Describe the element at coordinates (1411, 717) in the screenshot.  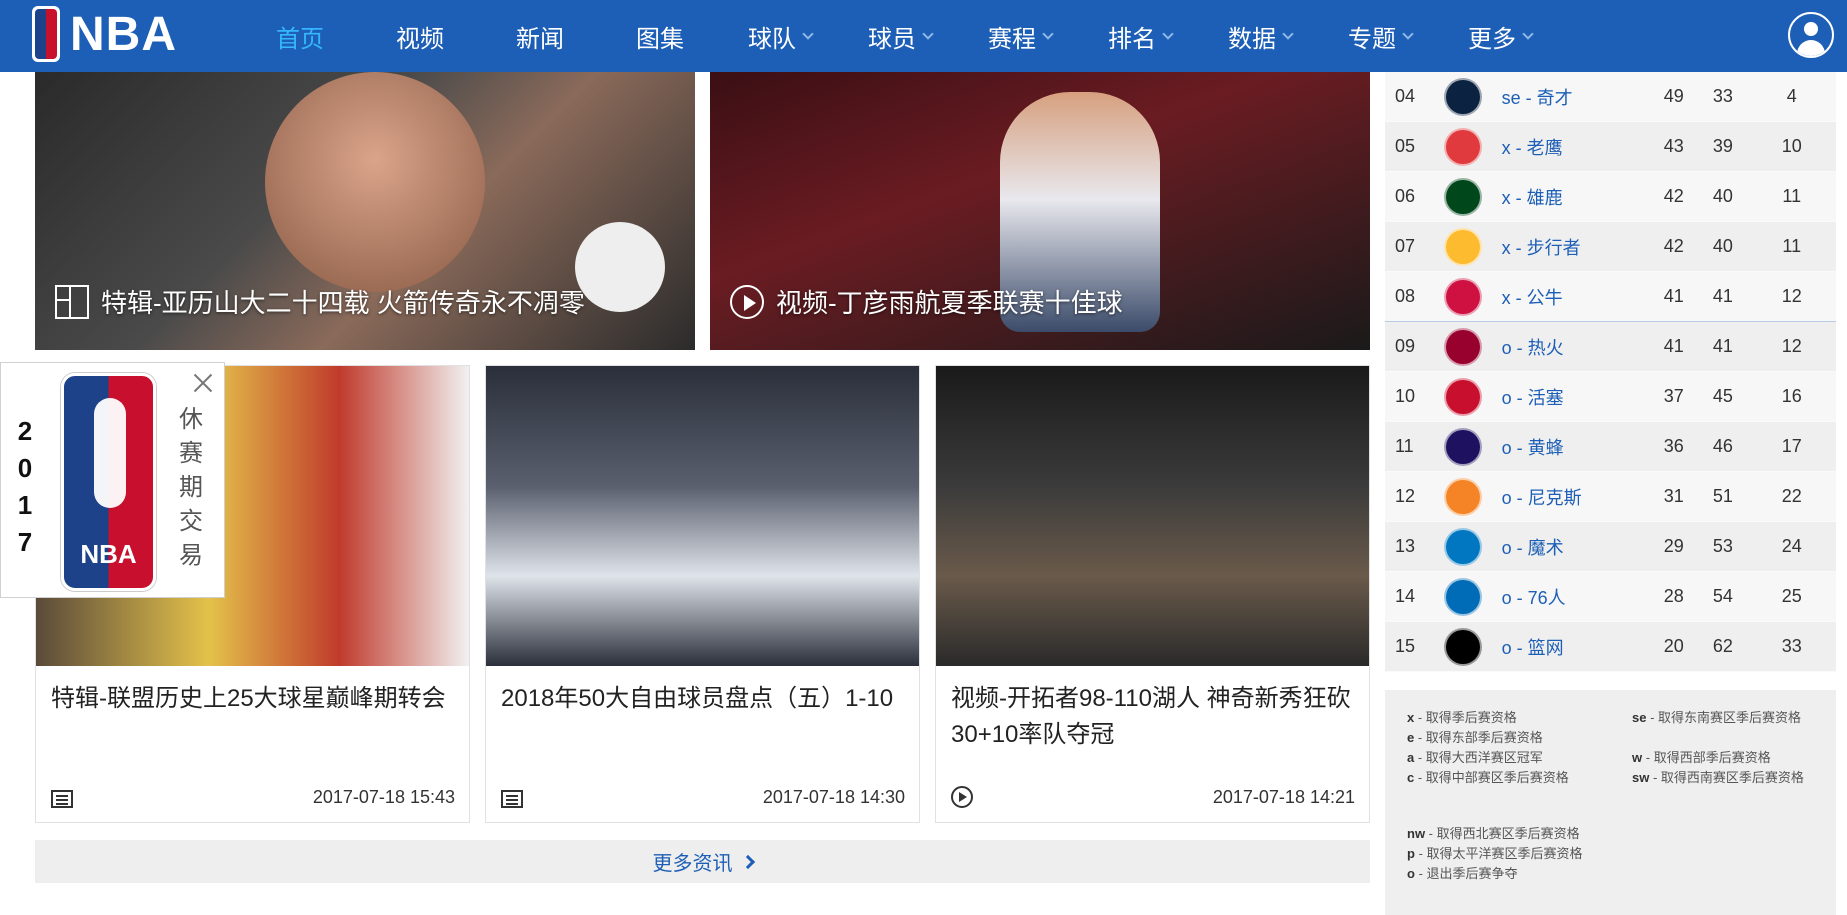
I see `legend-key: x` at that location.